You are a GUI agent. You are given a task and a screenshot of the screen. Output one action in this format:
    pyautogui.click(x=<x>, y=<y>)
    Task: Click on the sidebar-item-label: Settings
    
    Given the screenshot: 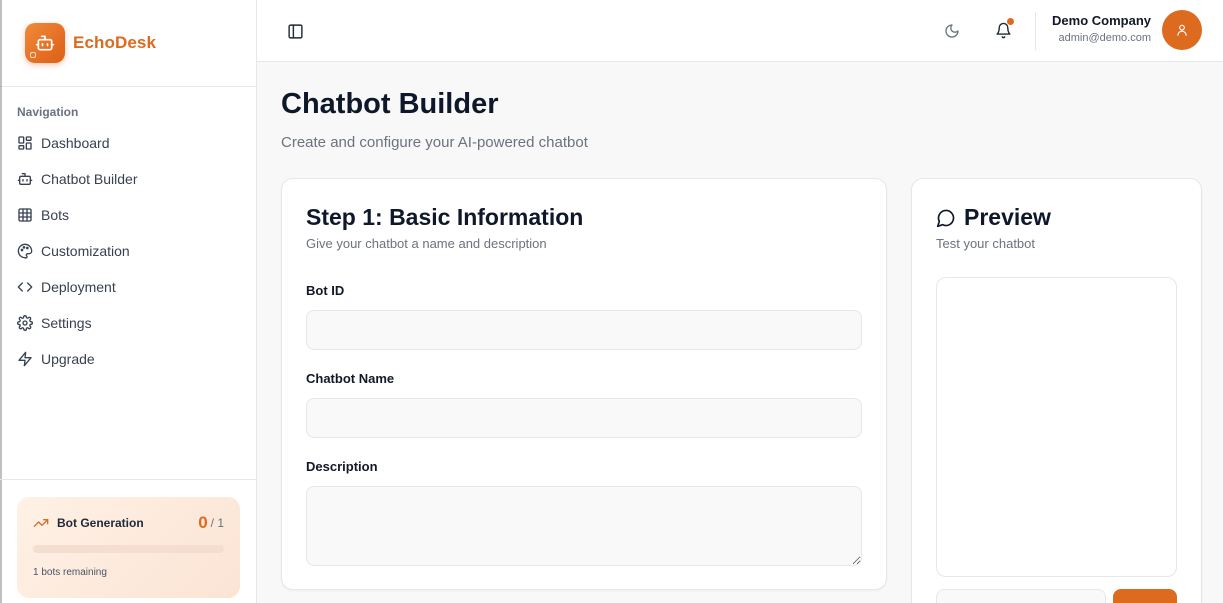 What is the action you would take?
    pyautogui.click(x=66, y=323)
    